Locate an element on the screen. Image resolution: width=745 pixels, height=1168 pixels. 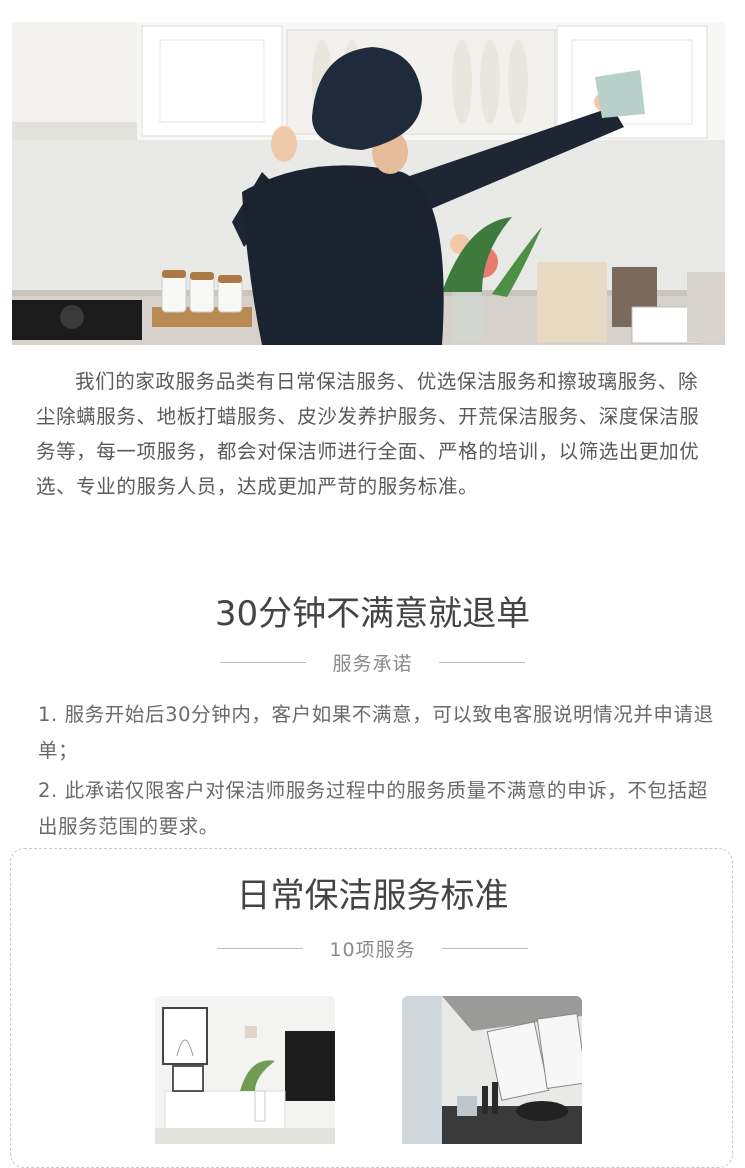
guarantee-subtitle-row: 服务承诺 is located at coordinates (372, 662).